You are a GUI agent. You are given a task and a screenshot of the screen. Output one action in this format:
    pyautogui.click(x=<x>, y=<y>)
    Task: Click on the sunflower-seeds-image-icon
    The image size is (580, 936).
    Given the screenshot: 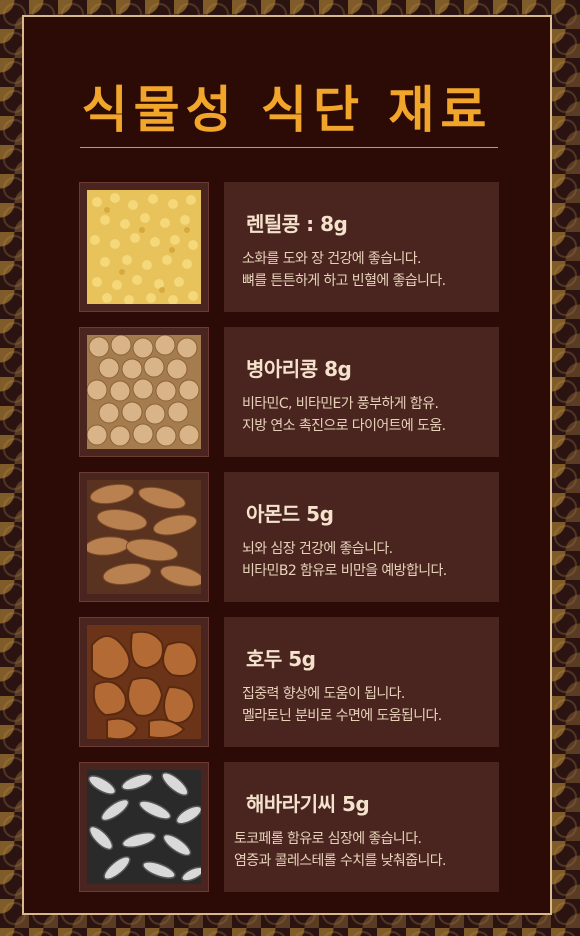 What is the action you would take?
    pyautogui.click(x=144, y=827)
    